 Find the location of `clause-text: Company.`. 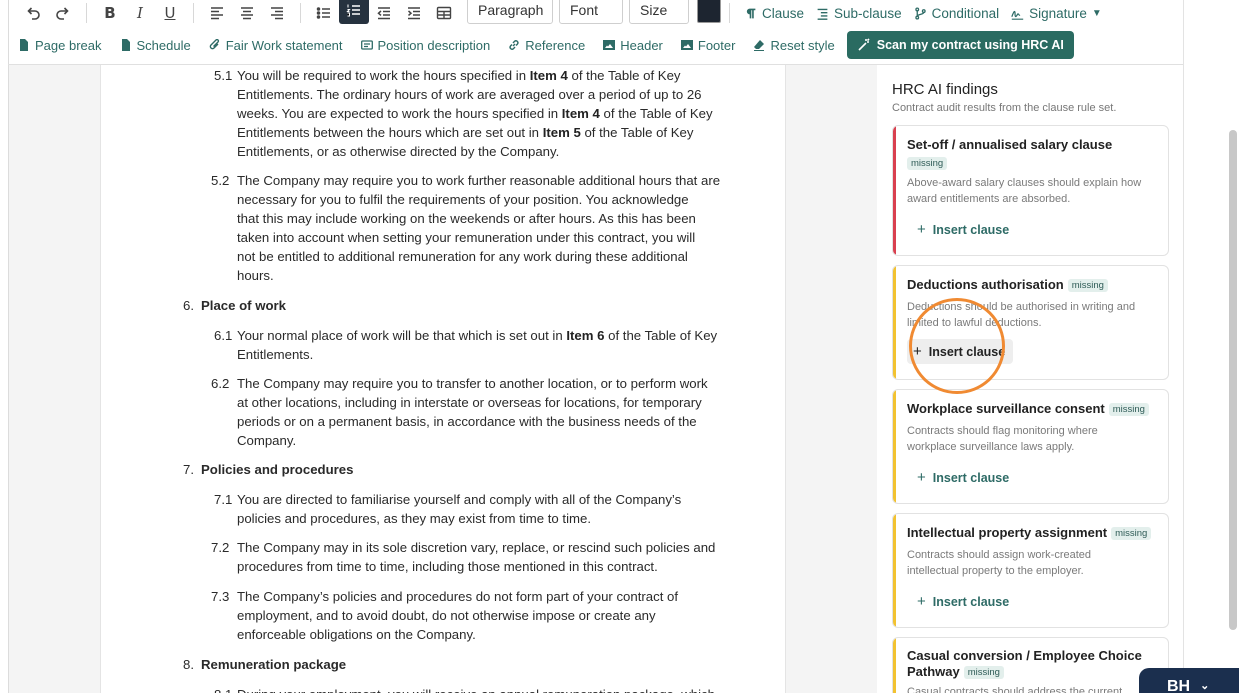

clause-text: Company. is located at coordinates (267, 440).